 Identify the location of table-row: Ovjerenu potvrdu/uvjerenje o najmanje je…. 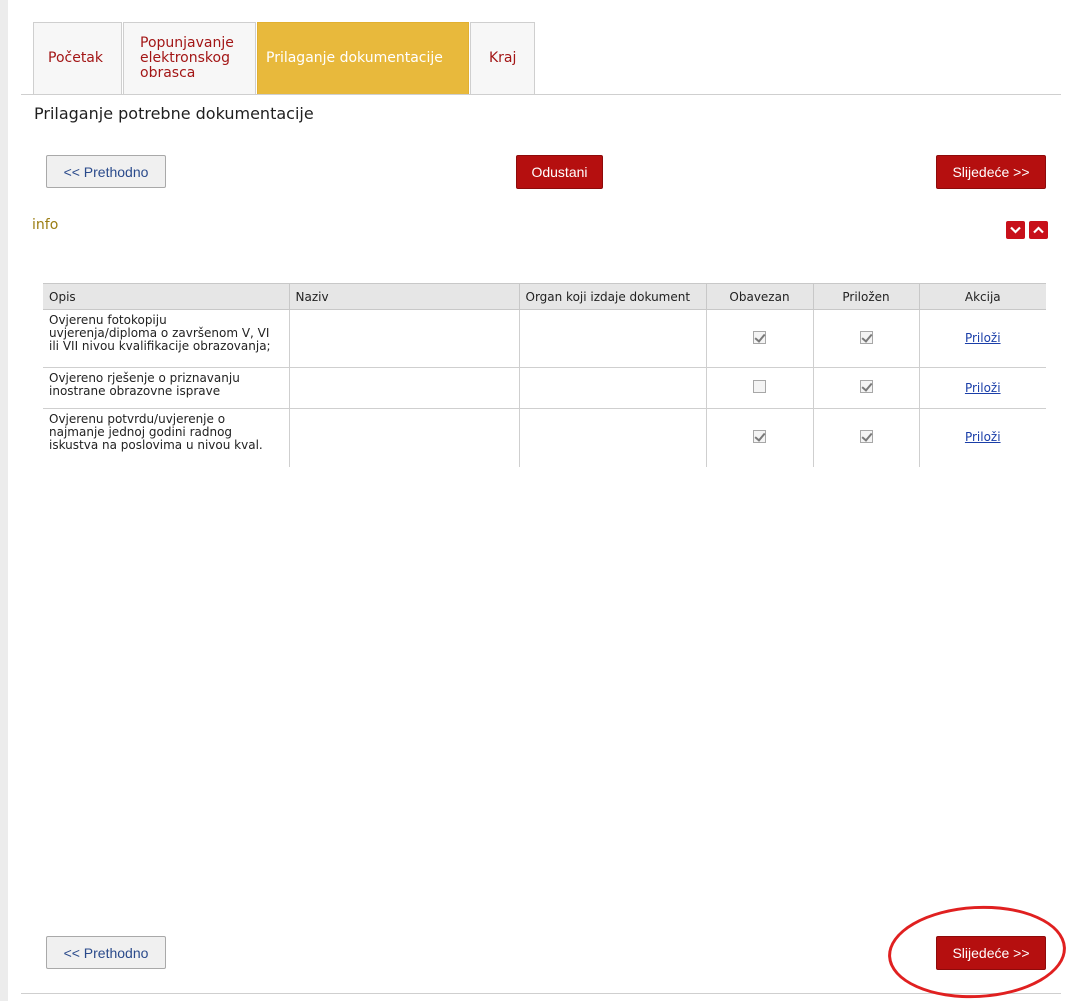
(544, 437).